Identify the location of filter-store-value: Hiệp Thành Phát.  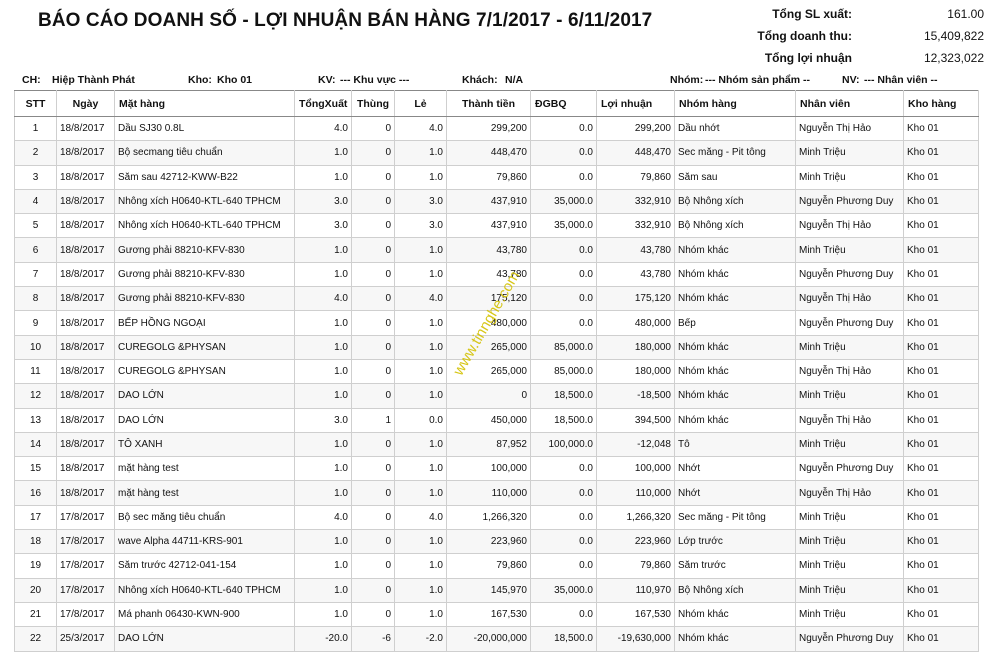
(93, 80).